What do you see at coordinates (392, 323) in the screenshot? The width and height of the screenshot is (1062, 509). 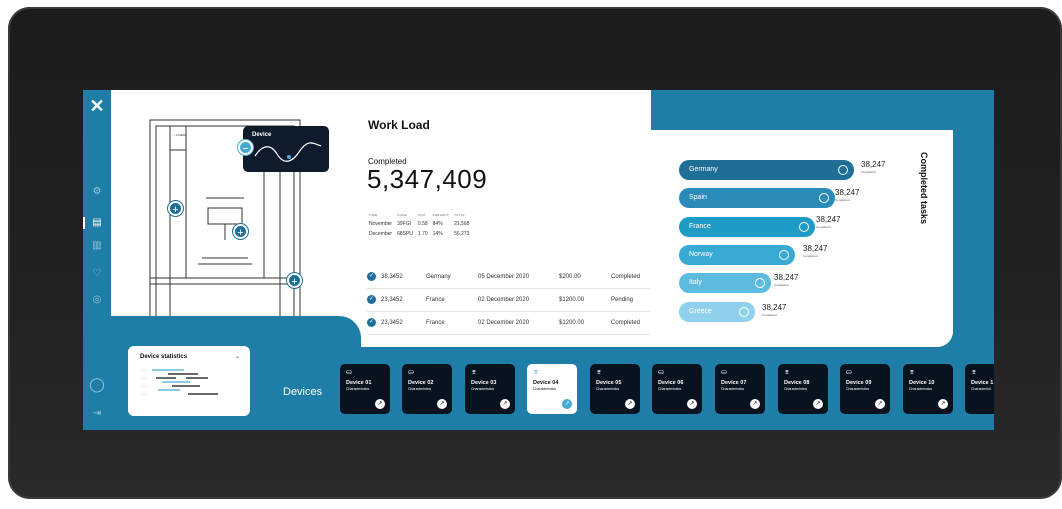 I see `row-id: 23,3452` at bounding box center [392, 323].